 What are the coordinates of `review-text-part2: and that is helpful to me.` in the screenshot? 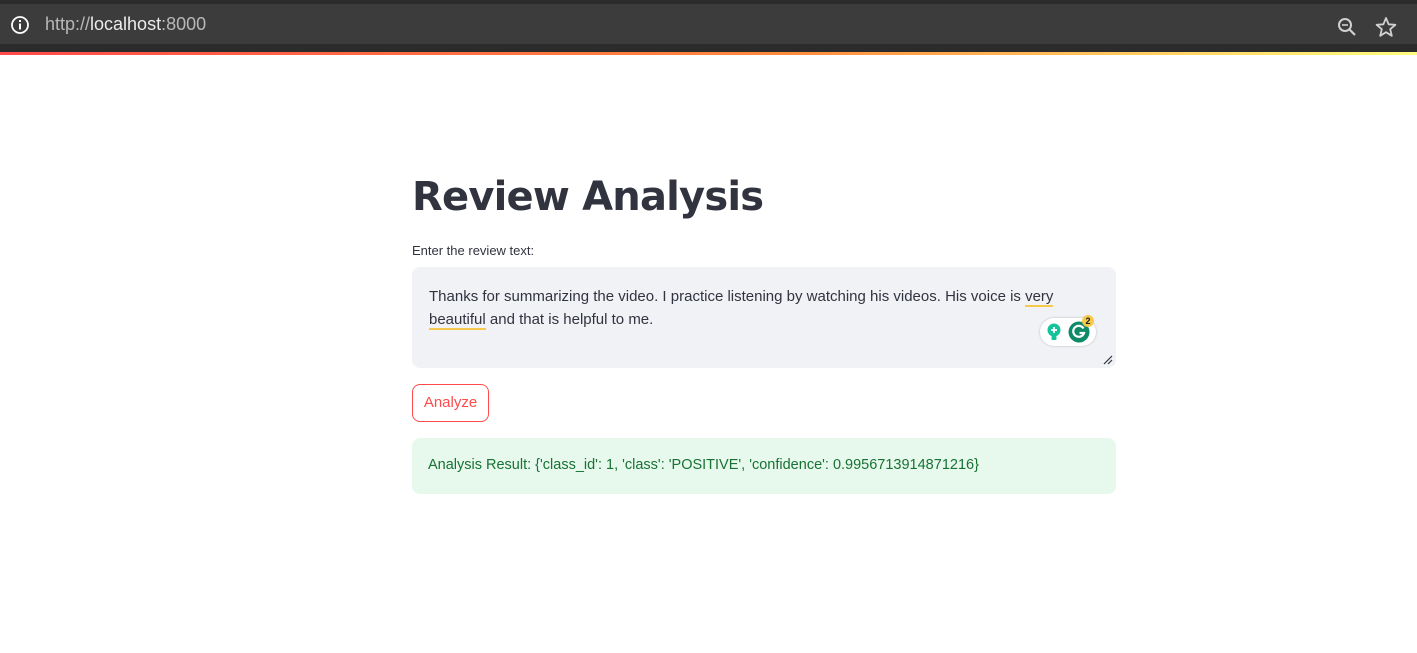 It's located at (569, 319).